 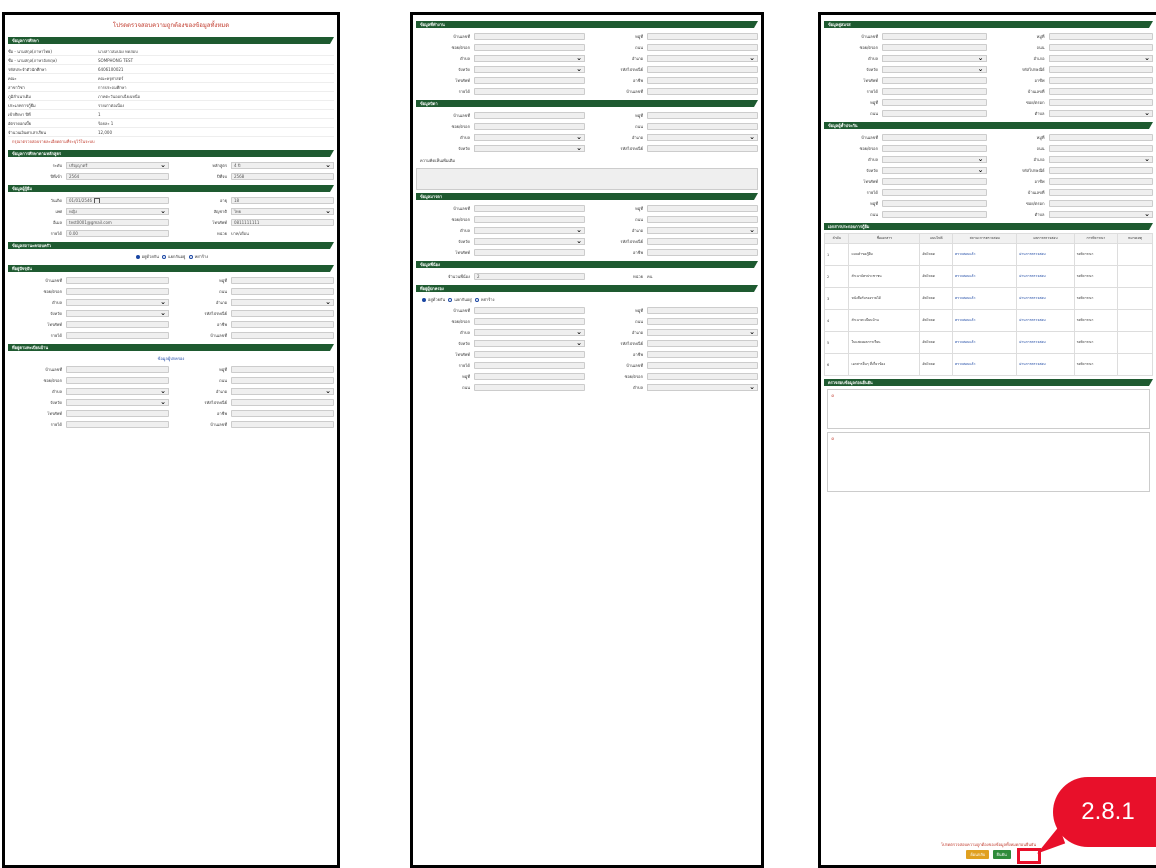 What do you see at coordinates (282, 222) in the screenshot?
I see `phone-field: 0811111111` at bounding box center [282, 222].